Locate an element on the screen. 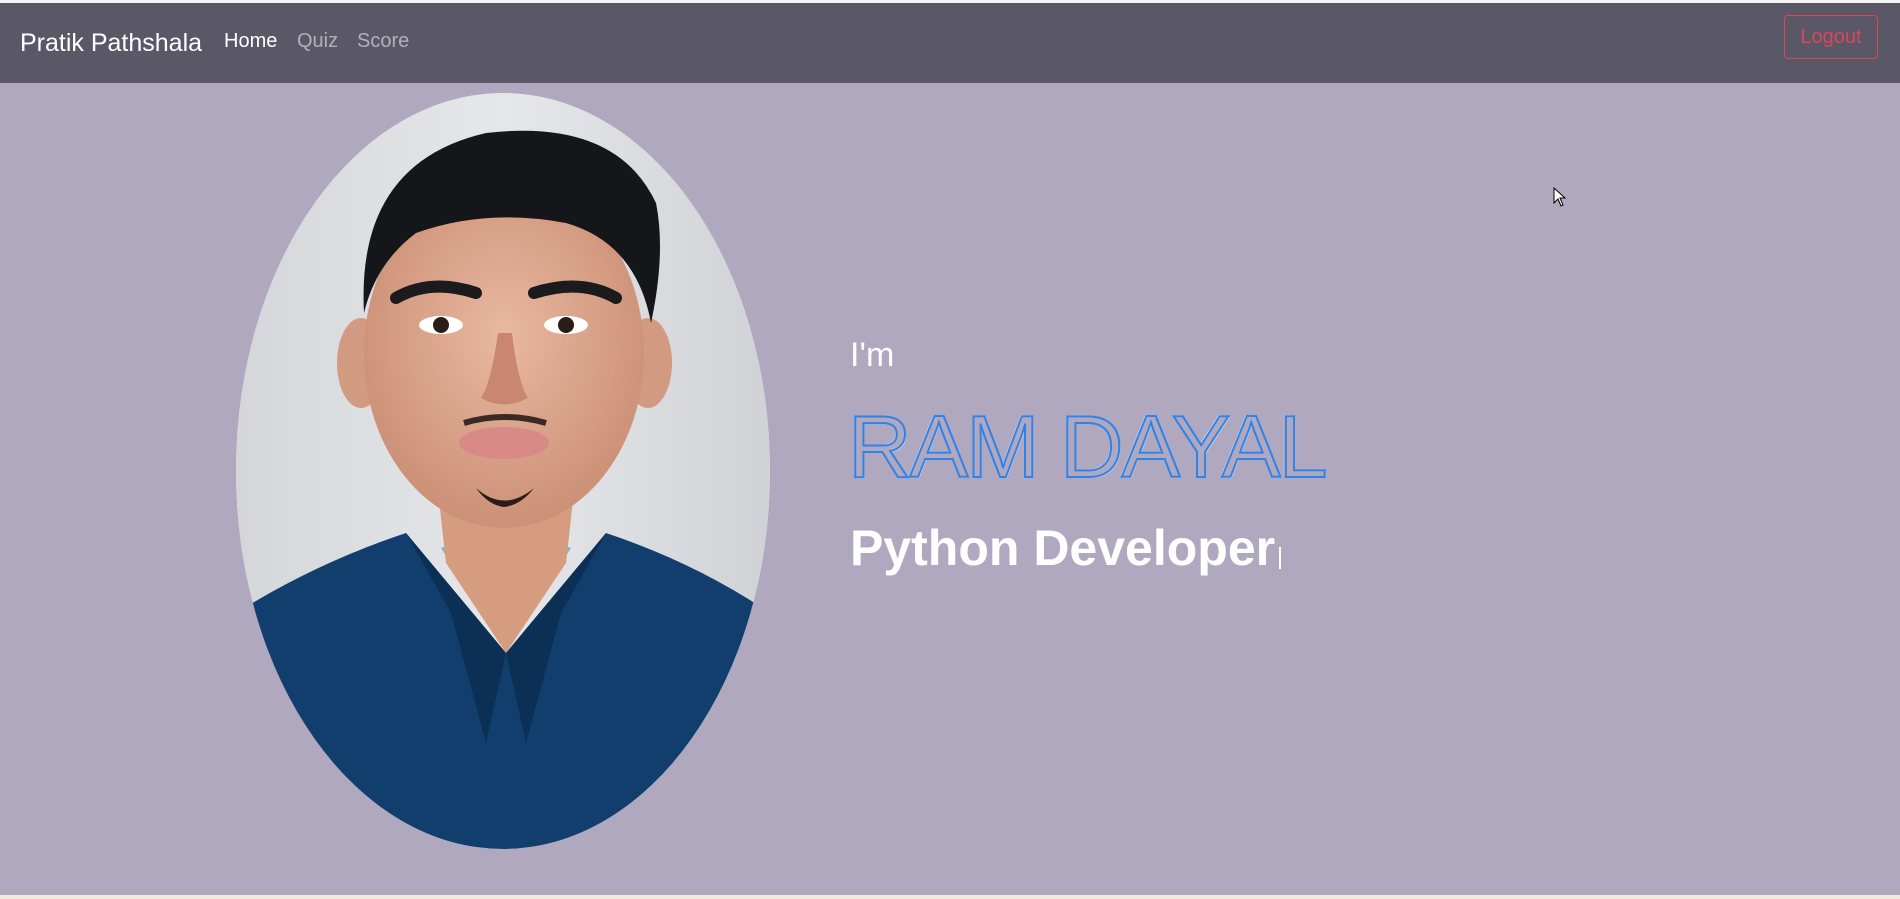  nav-link-quiz: Quiz is located at coordinates (317, 41).